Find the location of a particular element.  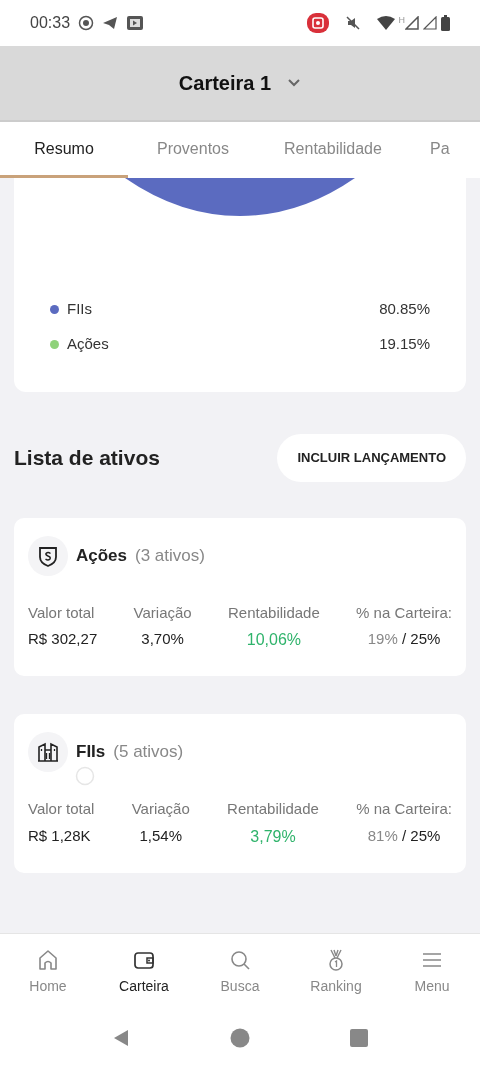

asset-count: (5 ativos) is located at coordinates (148, 752).